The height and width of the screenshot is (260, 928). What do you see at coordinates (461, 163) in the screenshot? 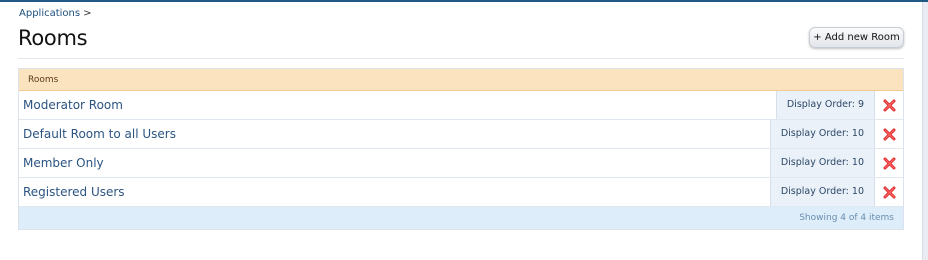
I see `list-item: Member Only Display Order: 10` at bounding box center [461, 163].